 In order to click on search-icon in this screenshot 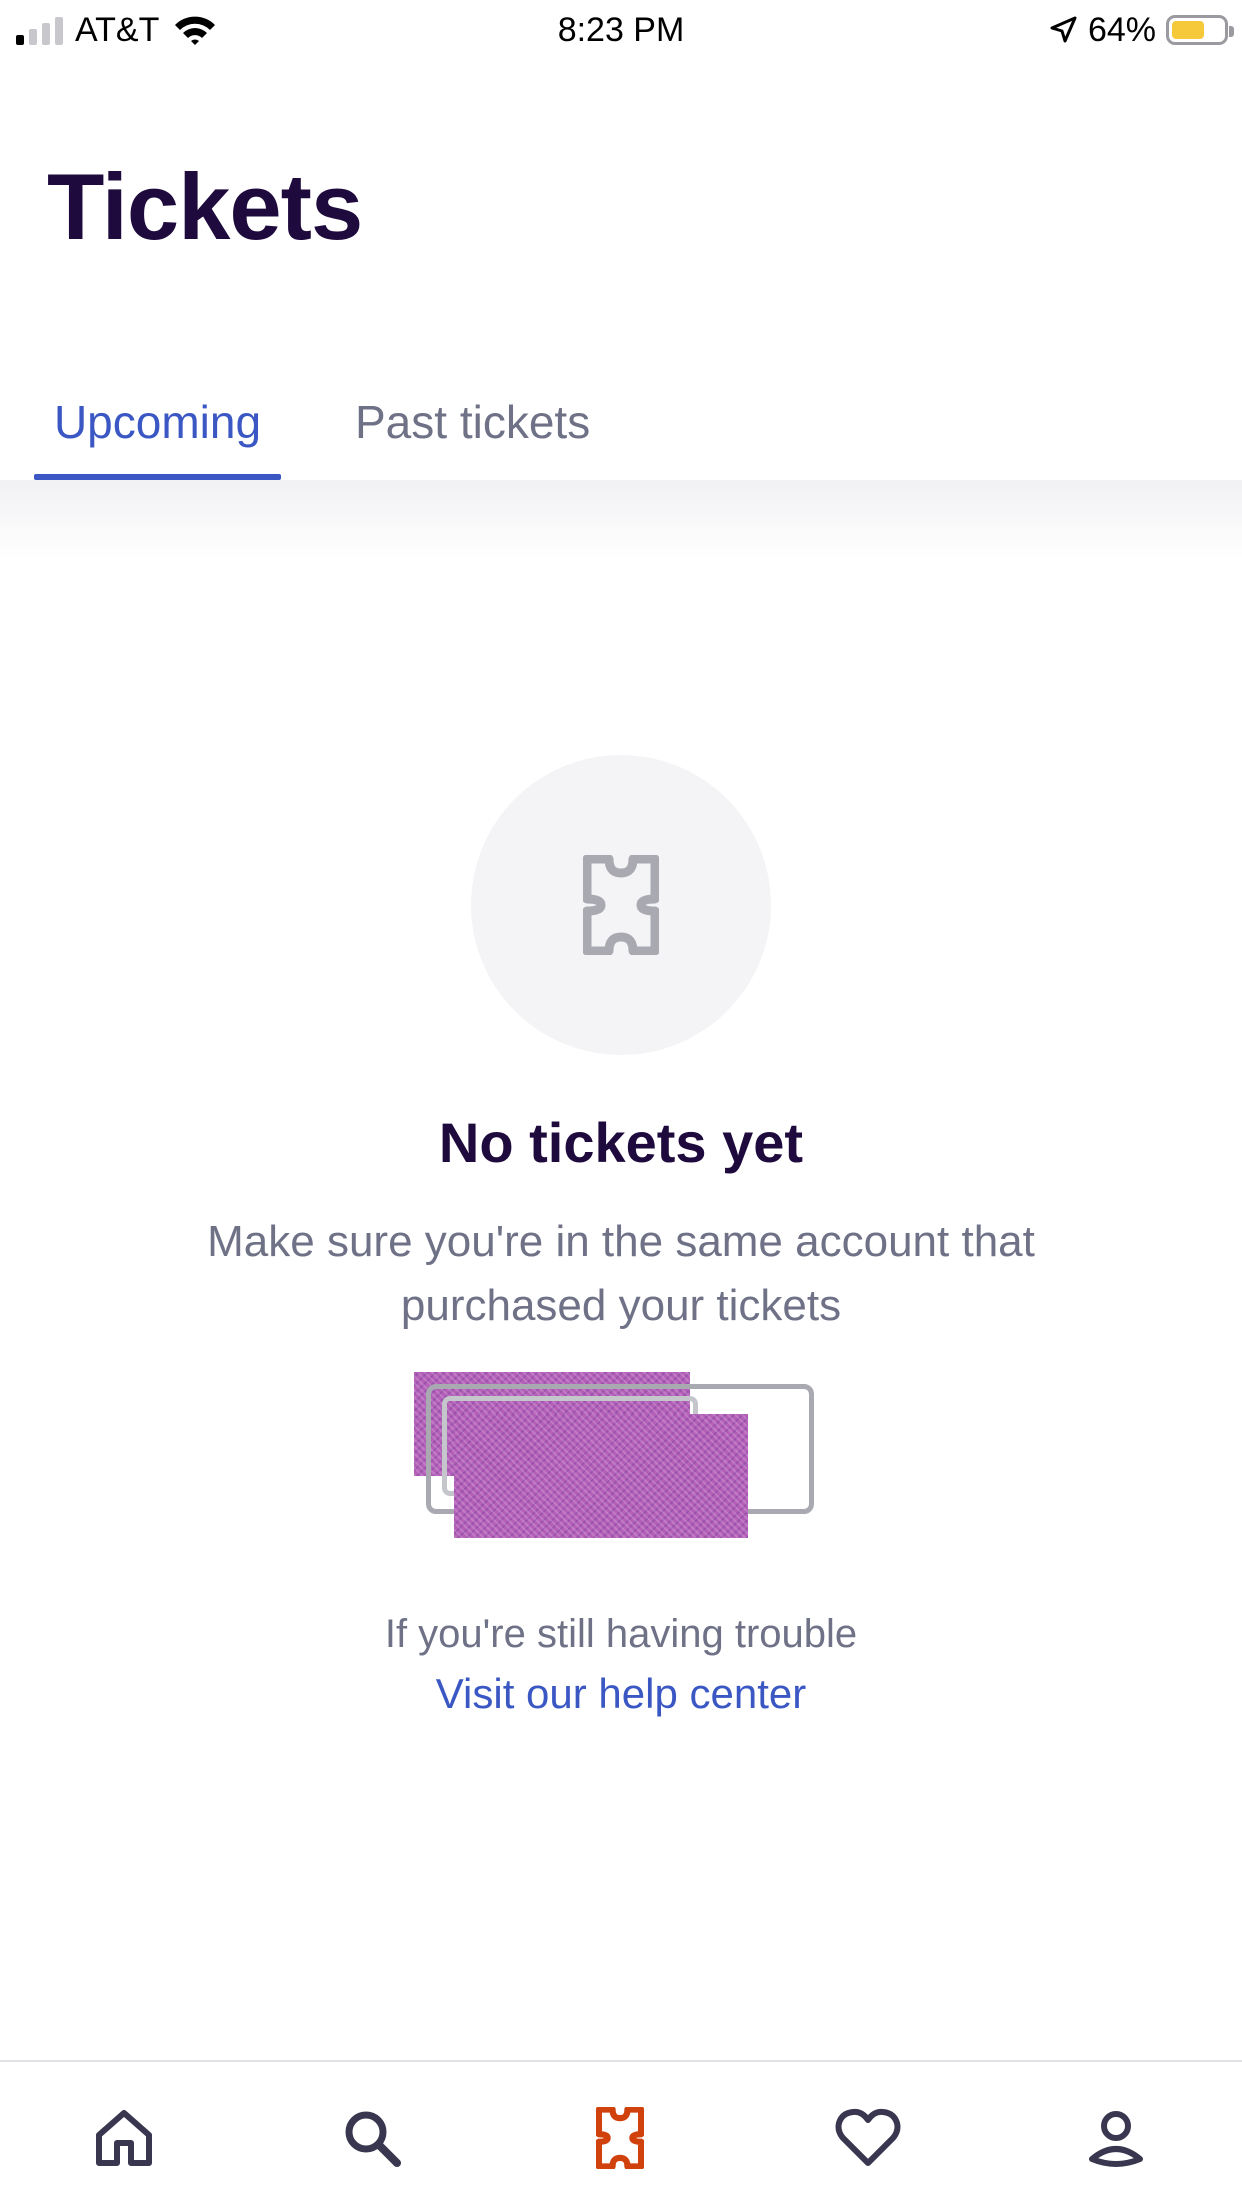, I will do `click(373, 2139)`.